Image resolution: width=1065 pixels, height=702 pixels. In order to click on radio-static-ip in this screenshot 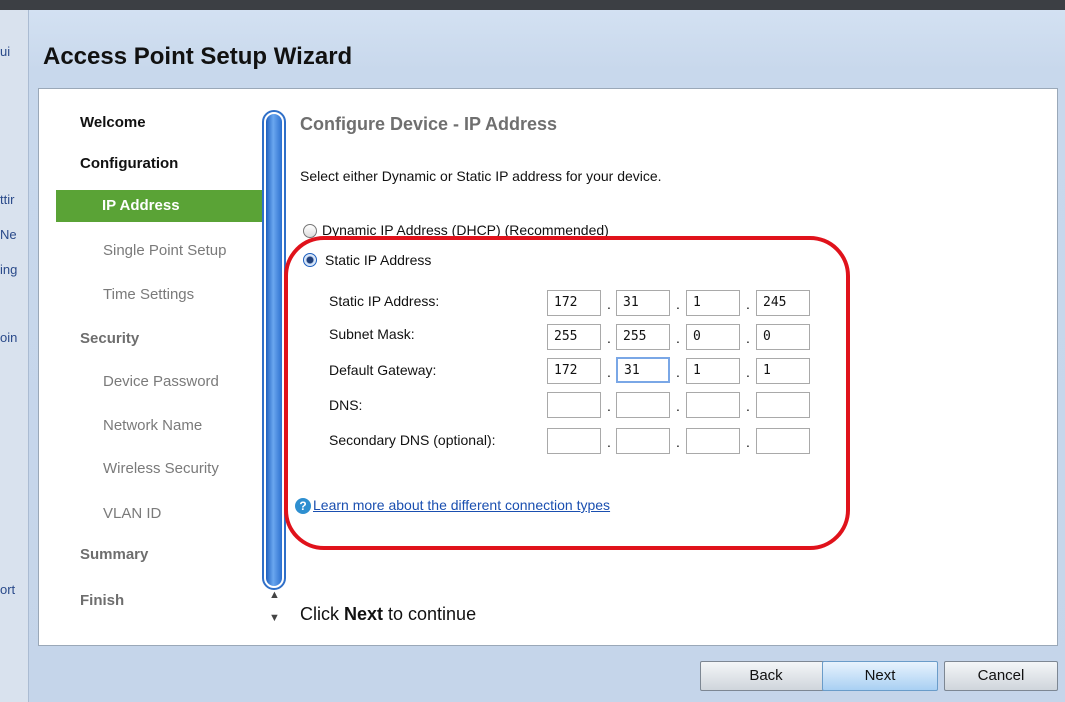, I will do `click(310, 260)`.